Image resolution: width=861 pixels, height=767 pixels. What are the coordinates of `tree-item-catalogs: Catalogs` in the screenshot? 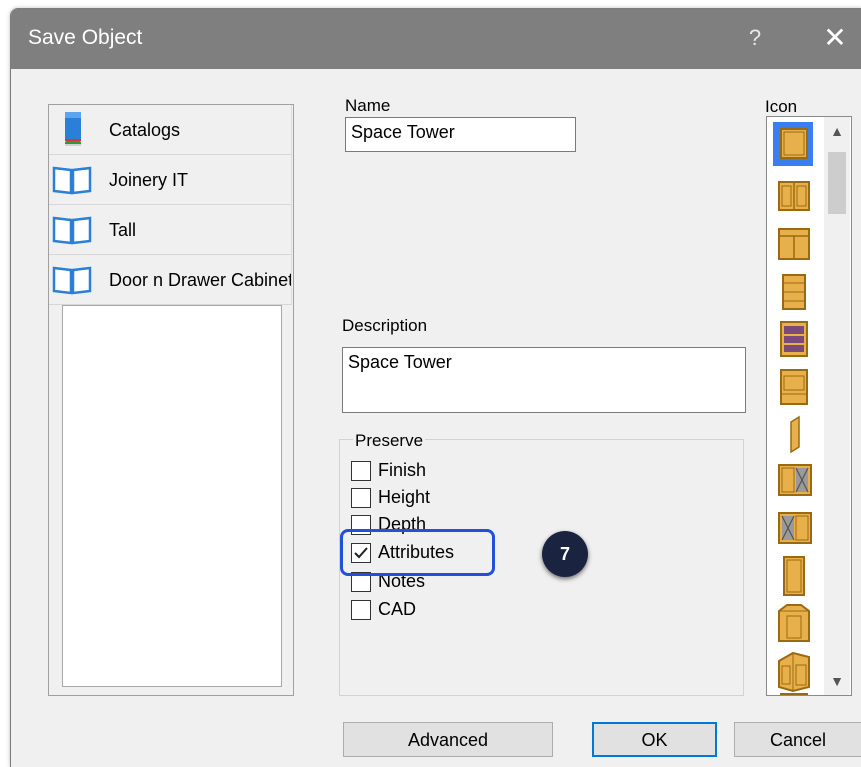 It's located at (170, 130).